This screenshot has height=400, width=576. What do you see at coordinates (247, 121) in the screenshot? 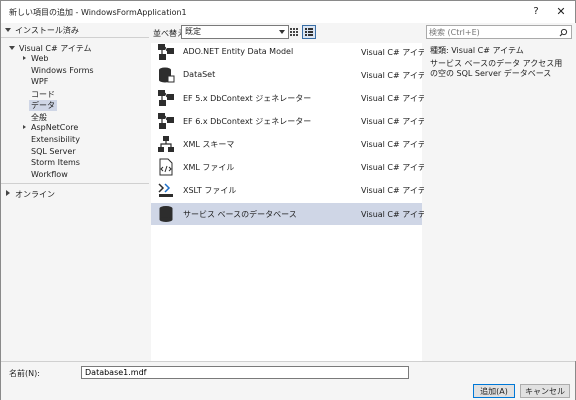
I see `item-name: EF 6.x DbContext ジェネレーター` at bounding box center [247, 121].